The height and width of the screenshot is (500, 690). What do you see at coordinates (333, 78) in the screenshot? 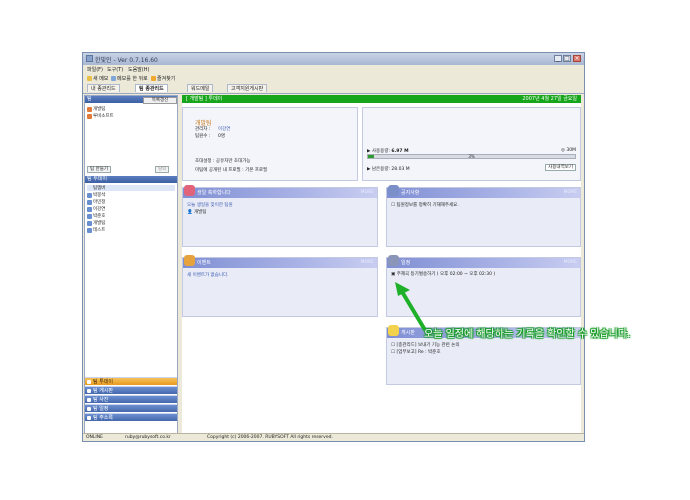
I see `toolbar: 새 메모 메모를 한 뒤로 즐겨찾기` at bounding box center [333, 78].